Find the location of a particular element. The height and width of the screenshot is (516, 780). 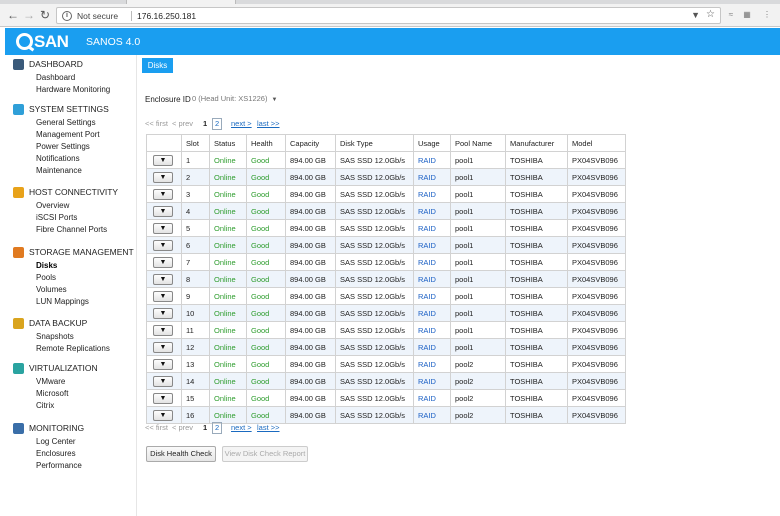

cell-slot: 14 is located at coordinates (195, 381).